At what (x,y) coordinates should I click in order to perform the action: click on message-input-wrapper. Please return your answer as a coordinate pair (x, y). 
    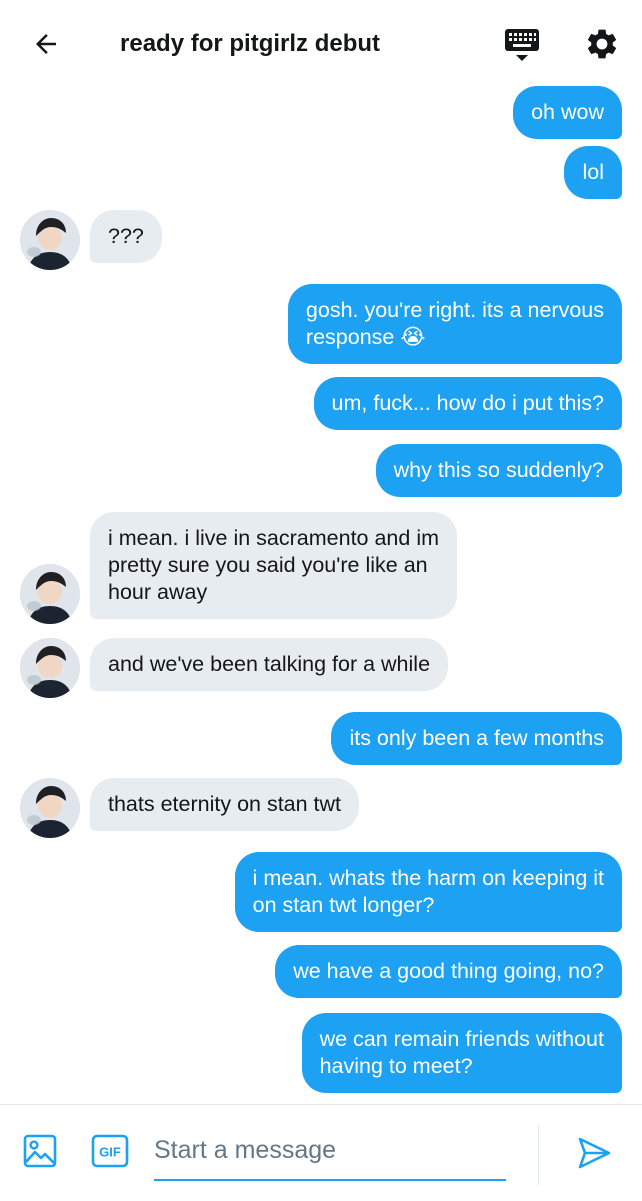
    Looking at the image, I should click on (330, 1154).